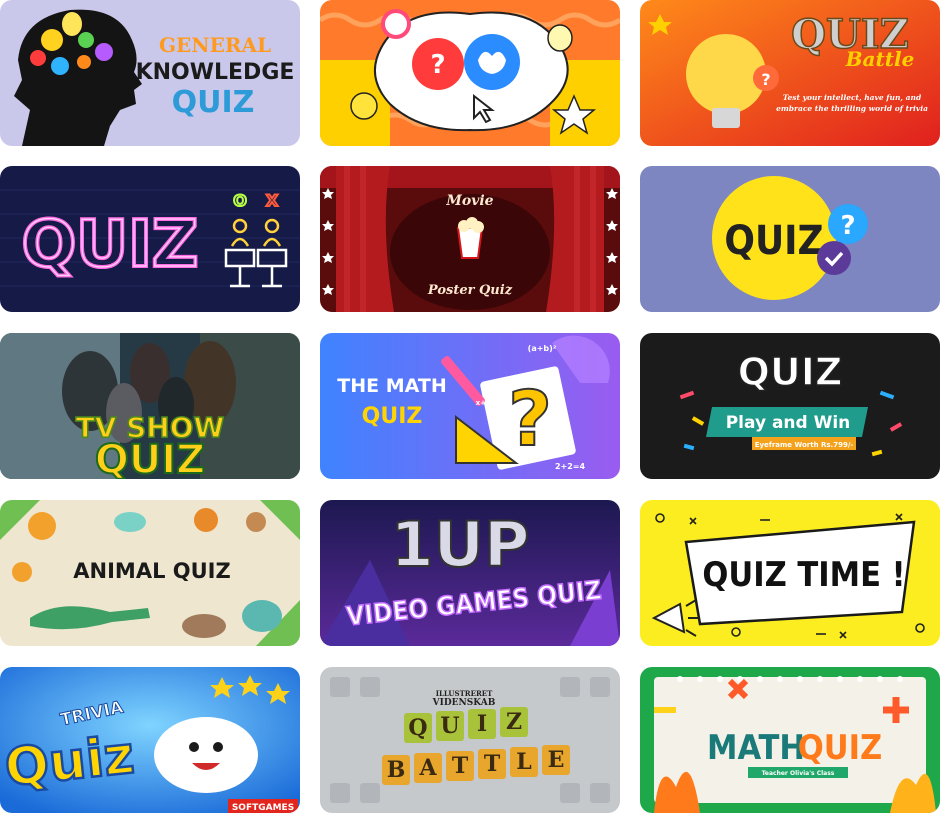  What do you see at coordinates (542, 348) in the screenshot?
I see `formula-1: (a+b)²` at bounding box center [542, 348].